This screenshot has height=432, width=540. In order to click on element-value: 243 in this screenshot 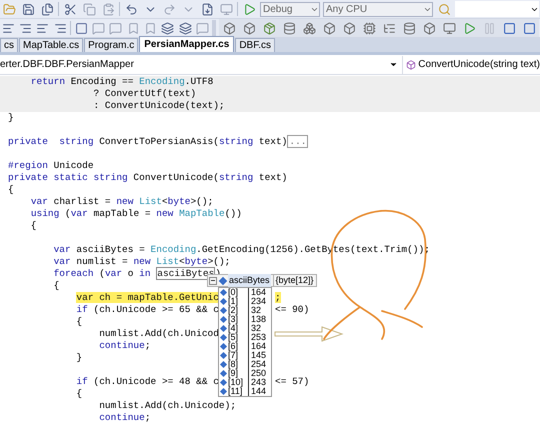, I will do `click(257, 382)`.